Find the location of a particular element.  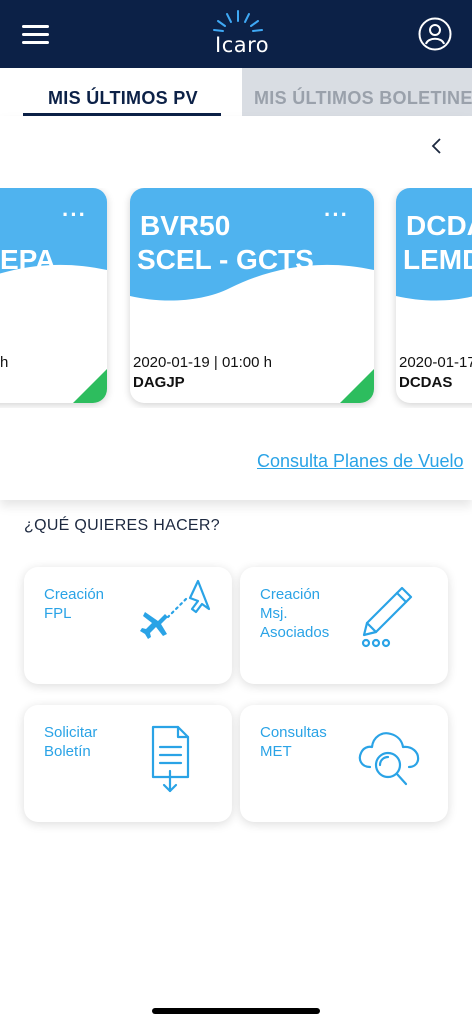

card-route: LEMD is located at coordinates (437, 259).